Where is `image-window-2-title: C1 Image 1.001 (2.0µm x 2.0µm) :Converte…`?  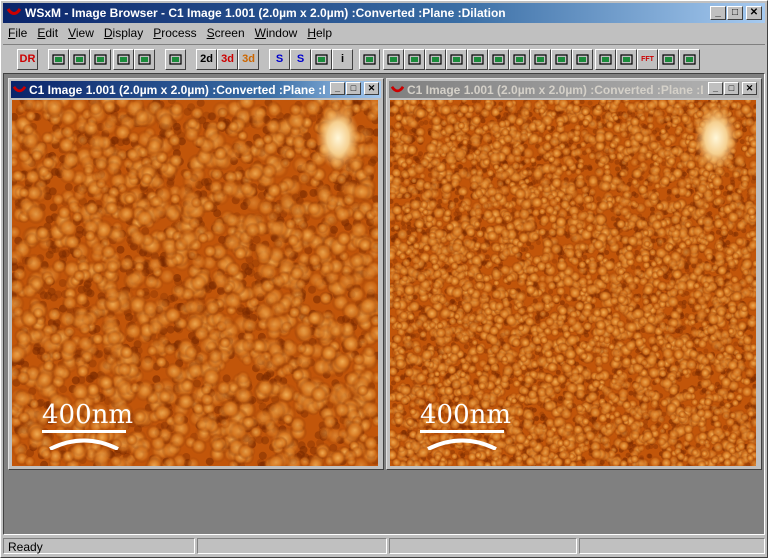
image-window-2-title: C1 Image 1.001 (2.0µm x 2.0µm) :Converte… is located at coordinates (555, 90).